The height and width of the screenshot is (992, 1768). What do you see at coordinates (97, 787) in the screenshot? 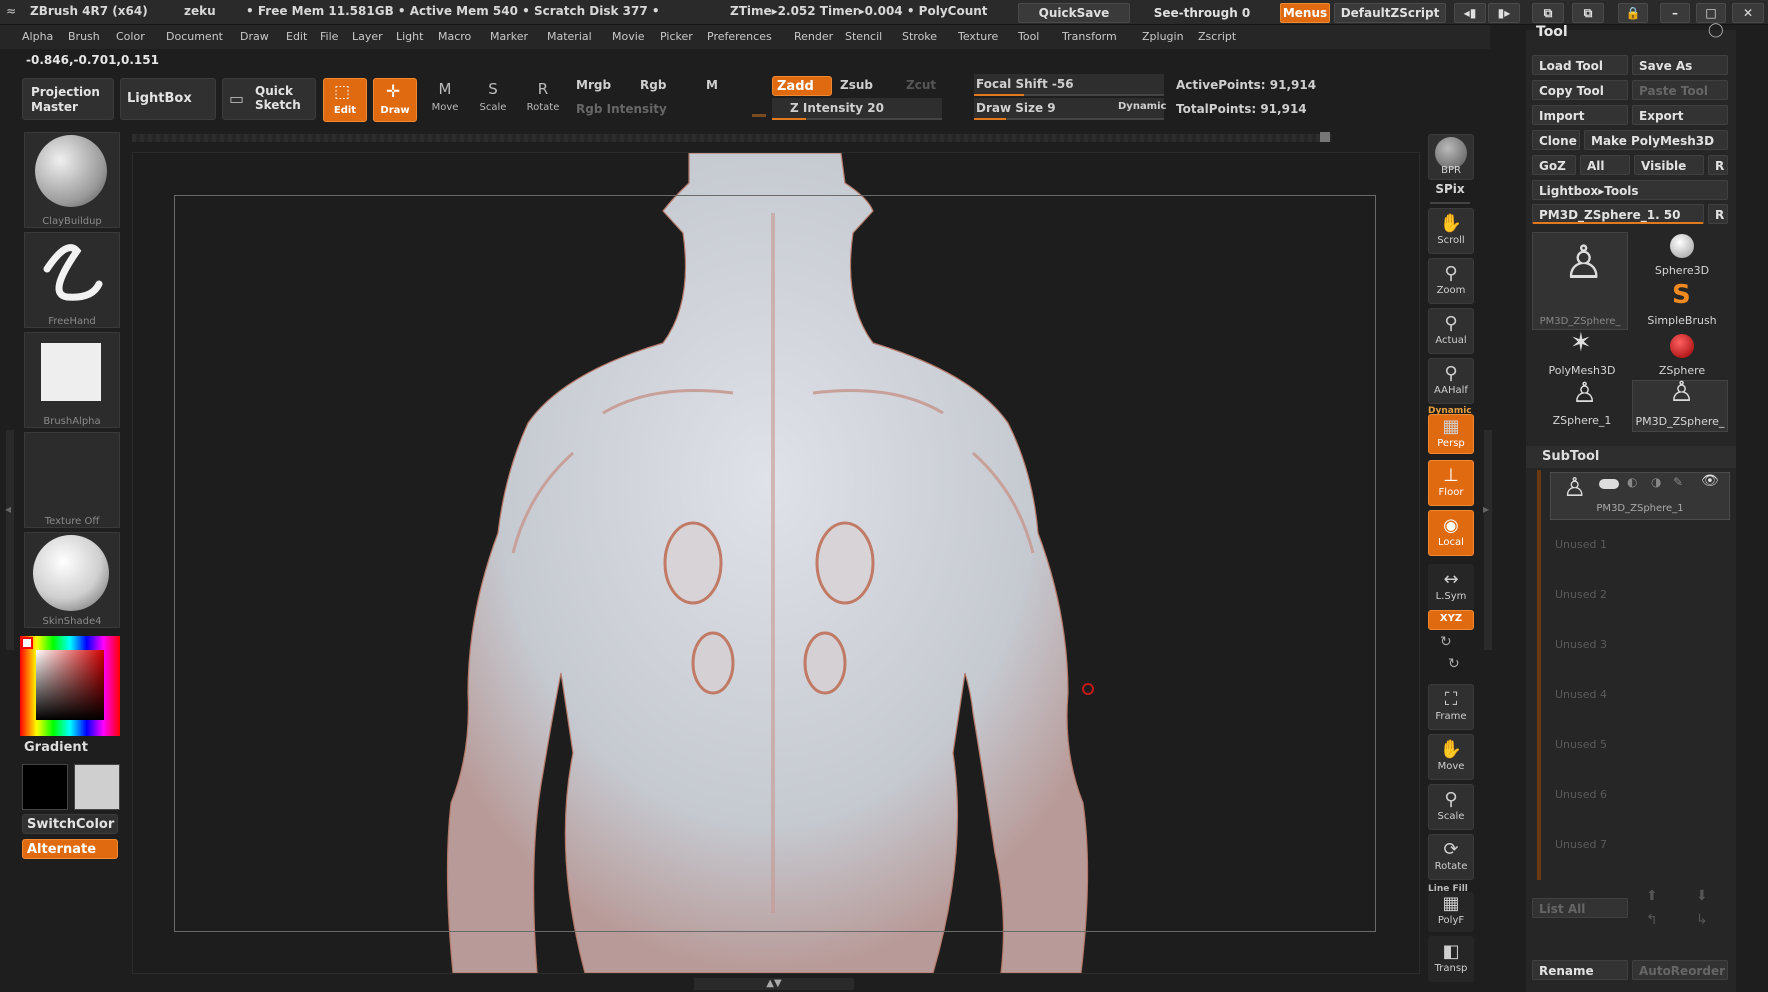
I see `secondary-color-swatch` at bounding box center [97, 787].